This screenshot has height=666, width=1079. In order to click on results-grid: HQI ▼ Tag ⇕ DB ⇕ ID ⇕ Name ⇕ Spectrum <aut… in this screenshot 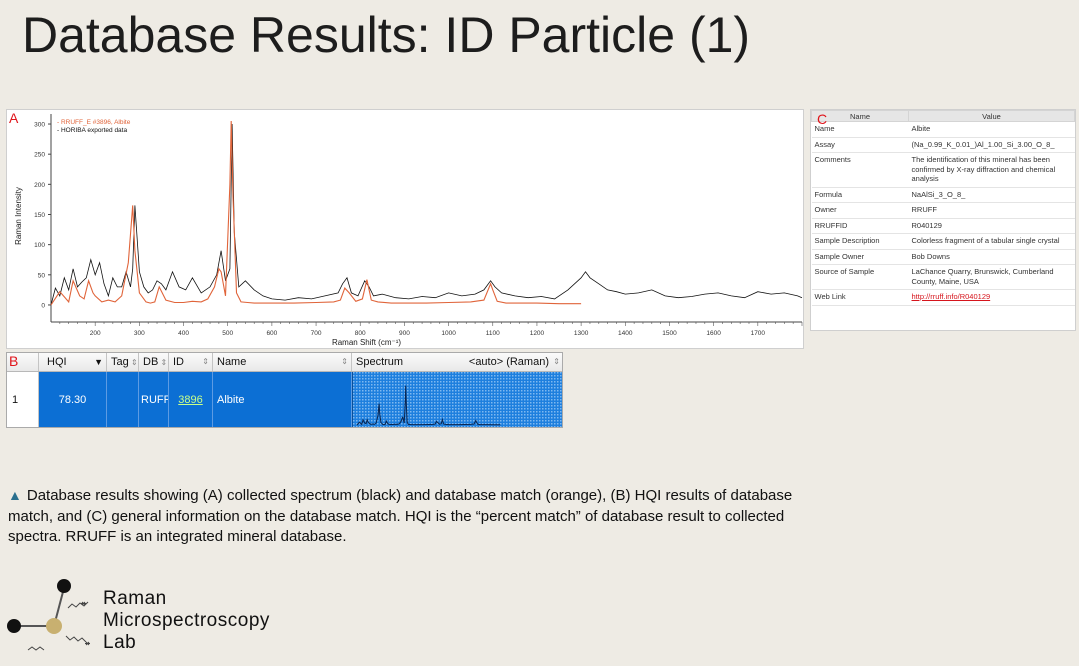, I will do `click(284, 390)`.